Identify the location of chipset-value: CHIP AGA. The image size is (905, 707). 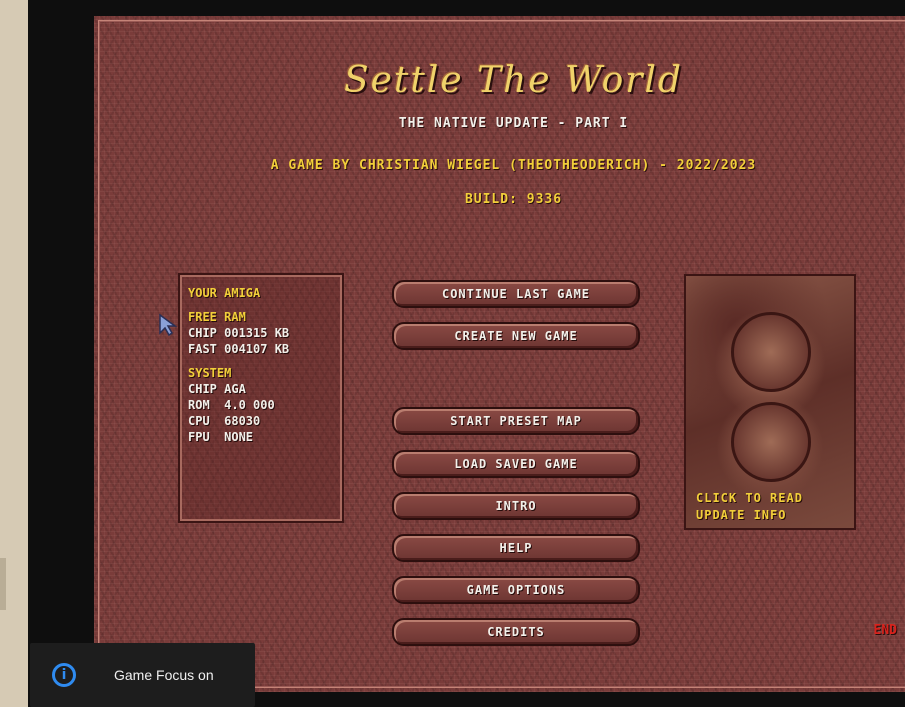
(217, 389).